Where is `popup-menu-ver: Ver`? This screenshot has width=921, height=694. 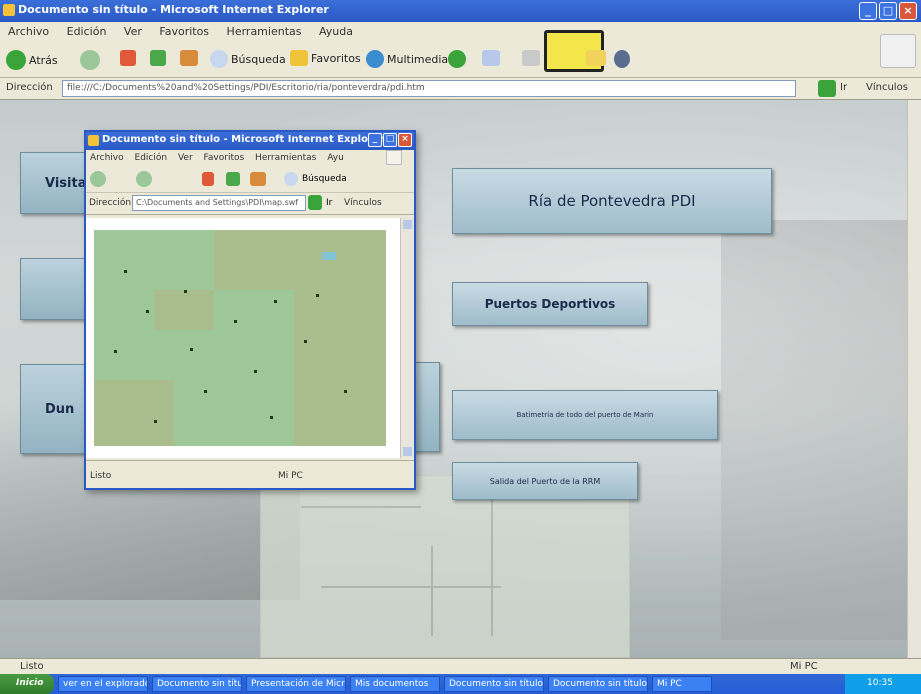
popup-menu-ver: Ver is located at coordinates (185, 158).